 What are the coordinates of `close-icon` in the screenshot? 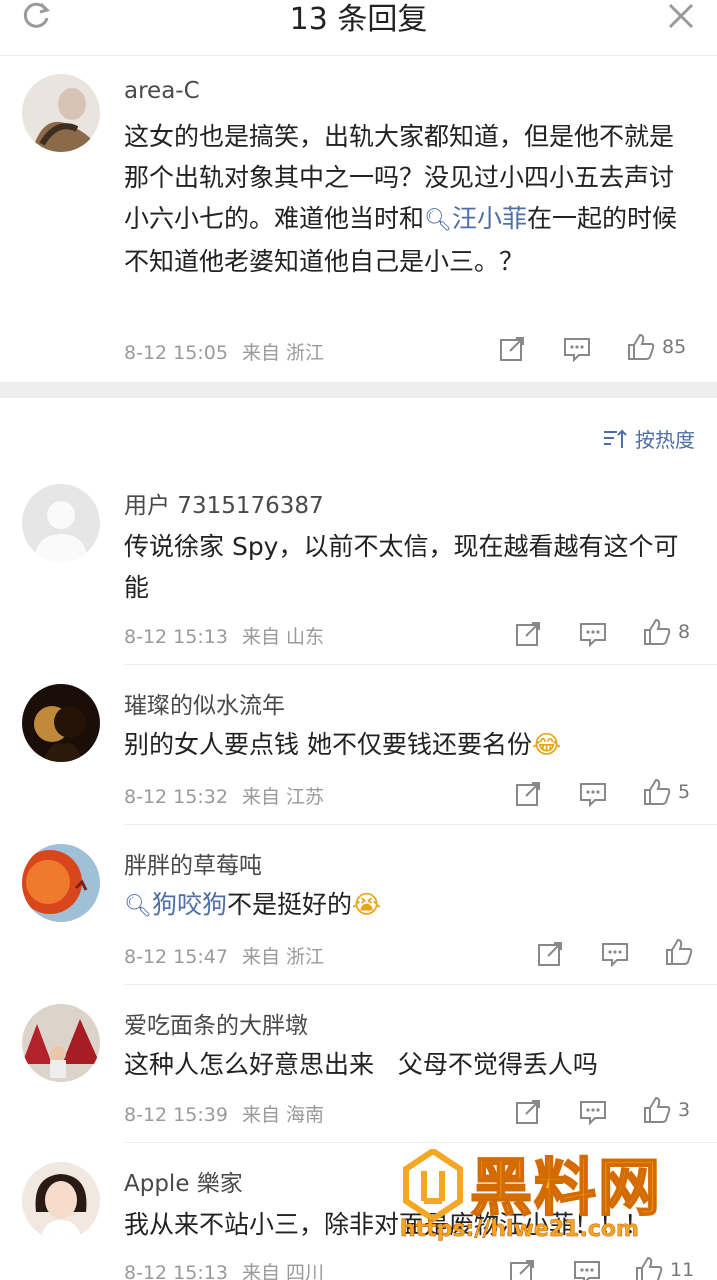 It's located at (681, 16).